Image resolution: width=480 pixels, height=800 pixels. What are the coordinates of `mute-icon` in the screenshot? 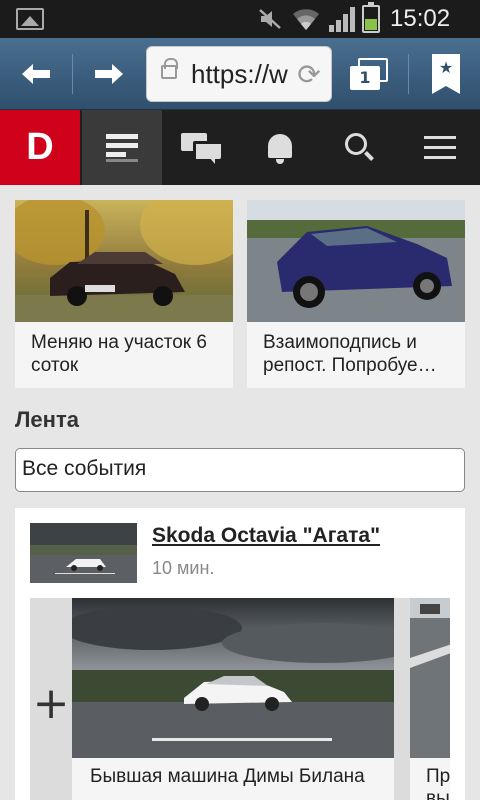 It's located at (270, 19).